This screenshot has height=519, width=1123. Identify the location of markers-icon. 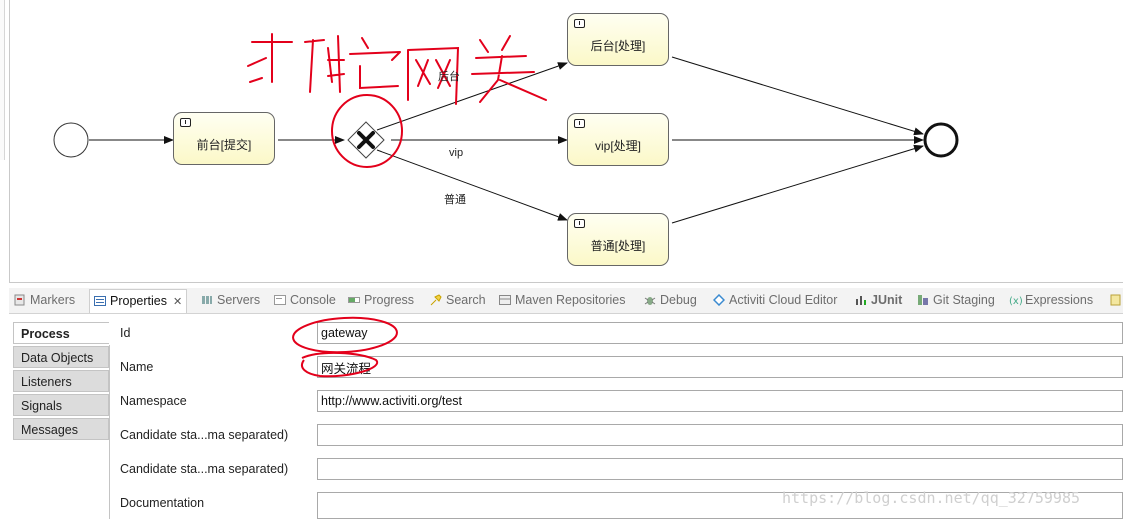
(20, 300).